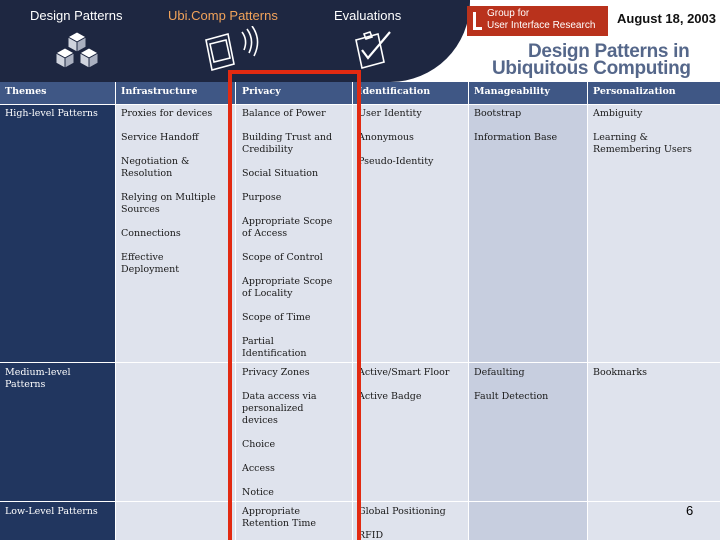 This screenshot has width=720, height=540. Describe the element at coordinates (412, 512) in the screenshot. I see `pattern-cell: Global Positioning` at that location.